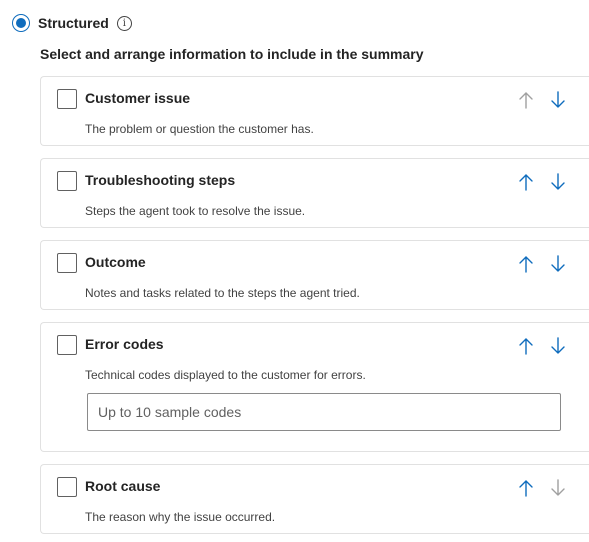 This screenshot has height=542, width=589. Describe the element at coordinates (67, 487) in the screenshot. I see `root-cause-checkbox` at that location.